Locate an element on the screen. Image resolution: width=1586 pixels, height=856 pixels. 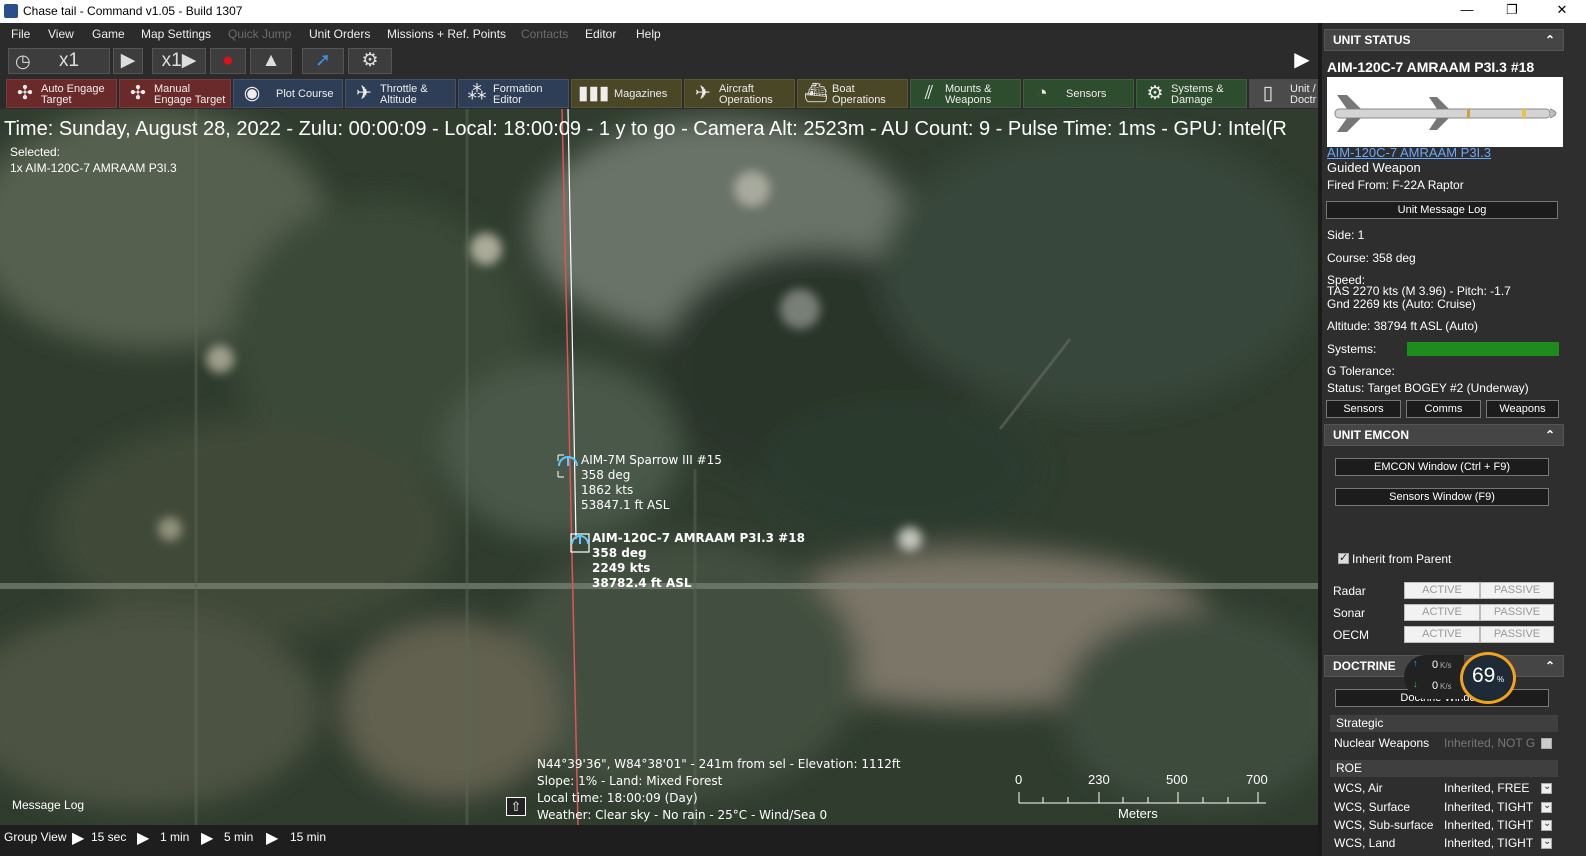
terrain-button: ▲ is located at coordinates (271, 61).